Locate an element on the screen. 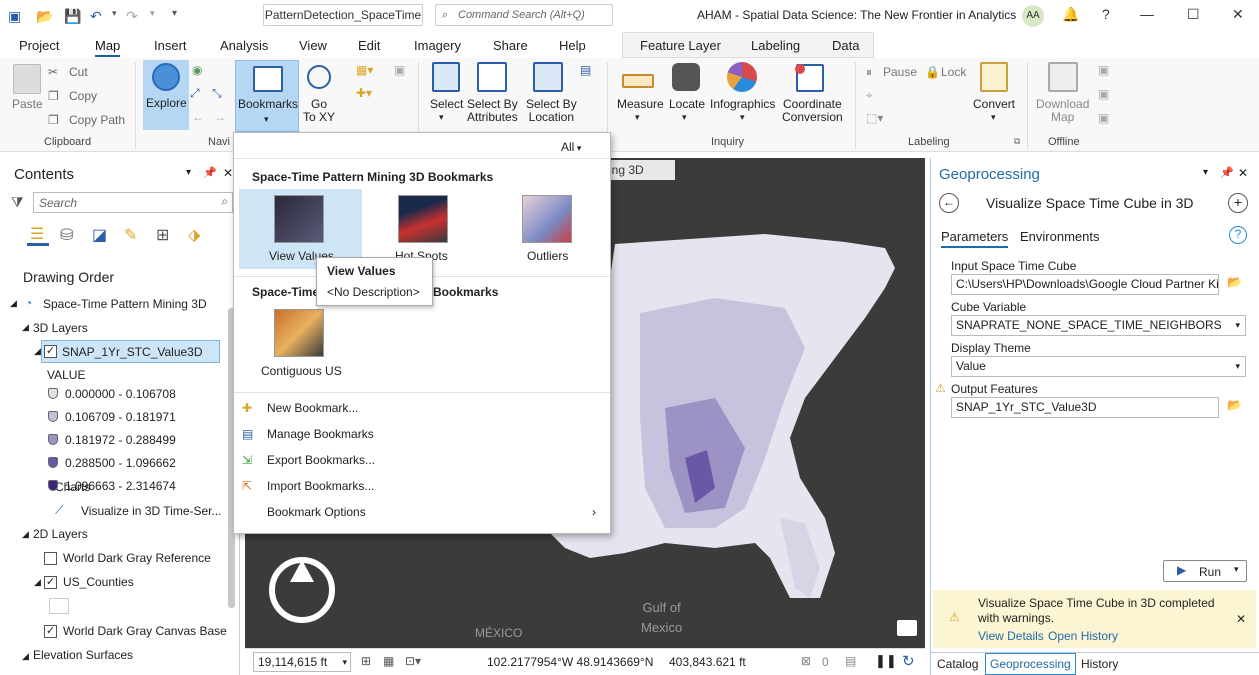 The height and width of the screenshot is (675, 1259). notifications-icon: 🔔 is located at coordinates (1070, 14).